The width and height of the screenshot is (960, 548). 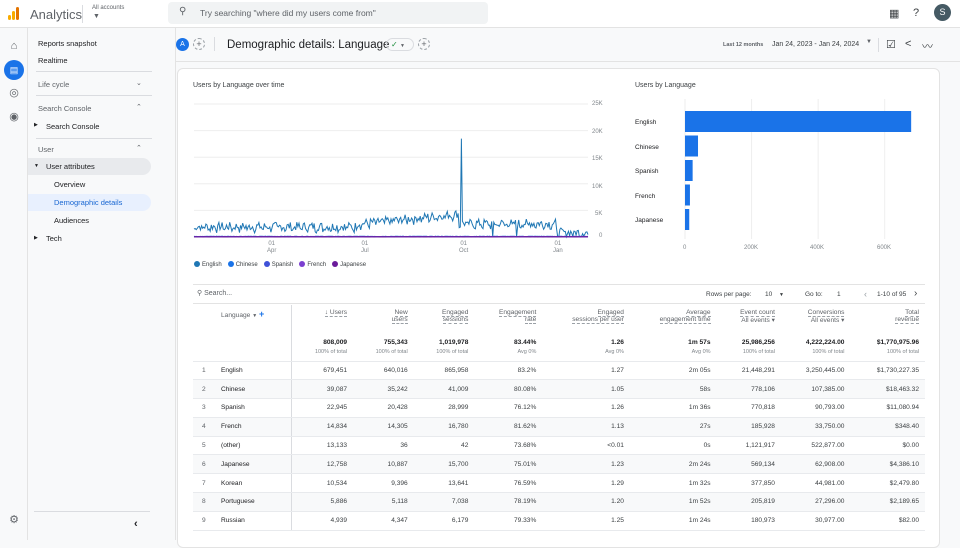 I want to click on row-index: 9, so click(x=204, y=520).